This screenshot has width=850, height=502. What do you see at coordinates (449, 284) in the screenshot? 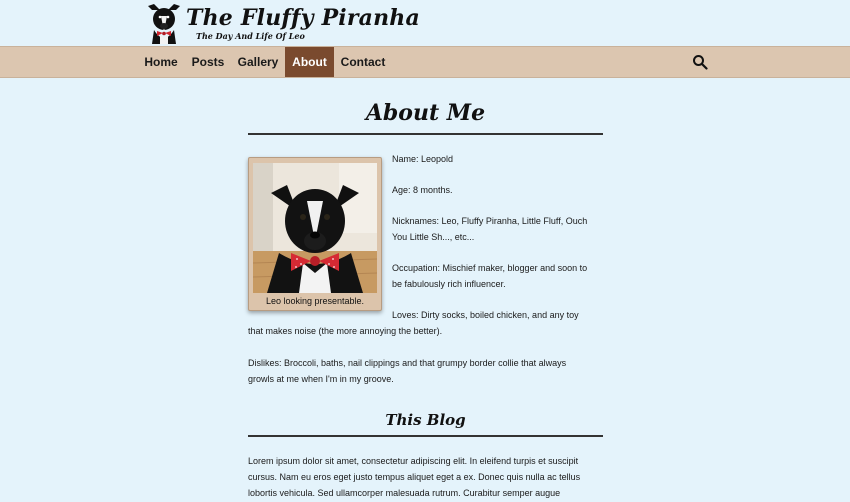
I see `info-occupation-line2: be fabulously rich influencer.` at bounding box center [449, 284].